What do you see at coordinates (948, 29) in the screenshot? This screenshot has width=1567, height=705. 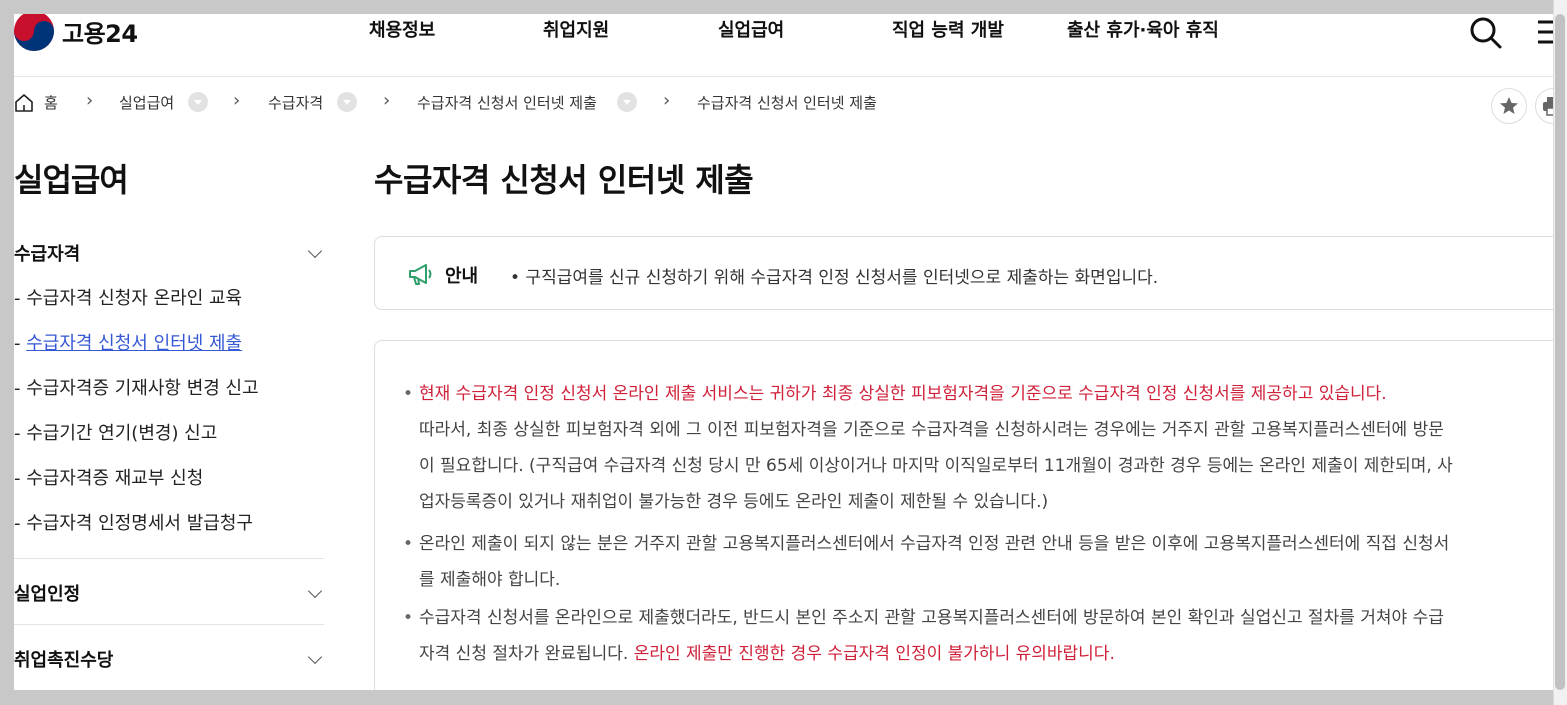 I see `gnb-item-vocational-training: 직업 능력 개발` at bounding box center [948, 29].